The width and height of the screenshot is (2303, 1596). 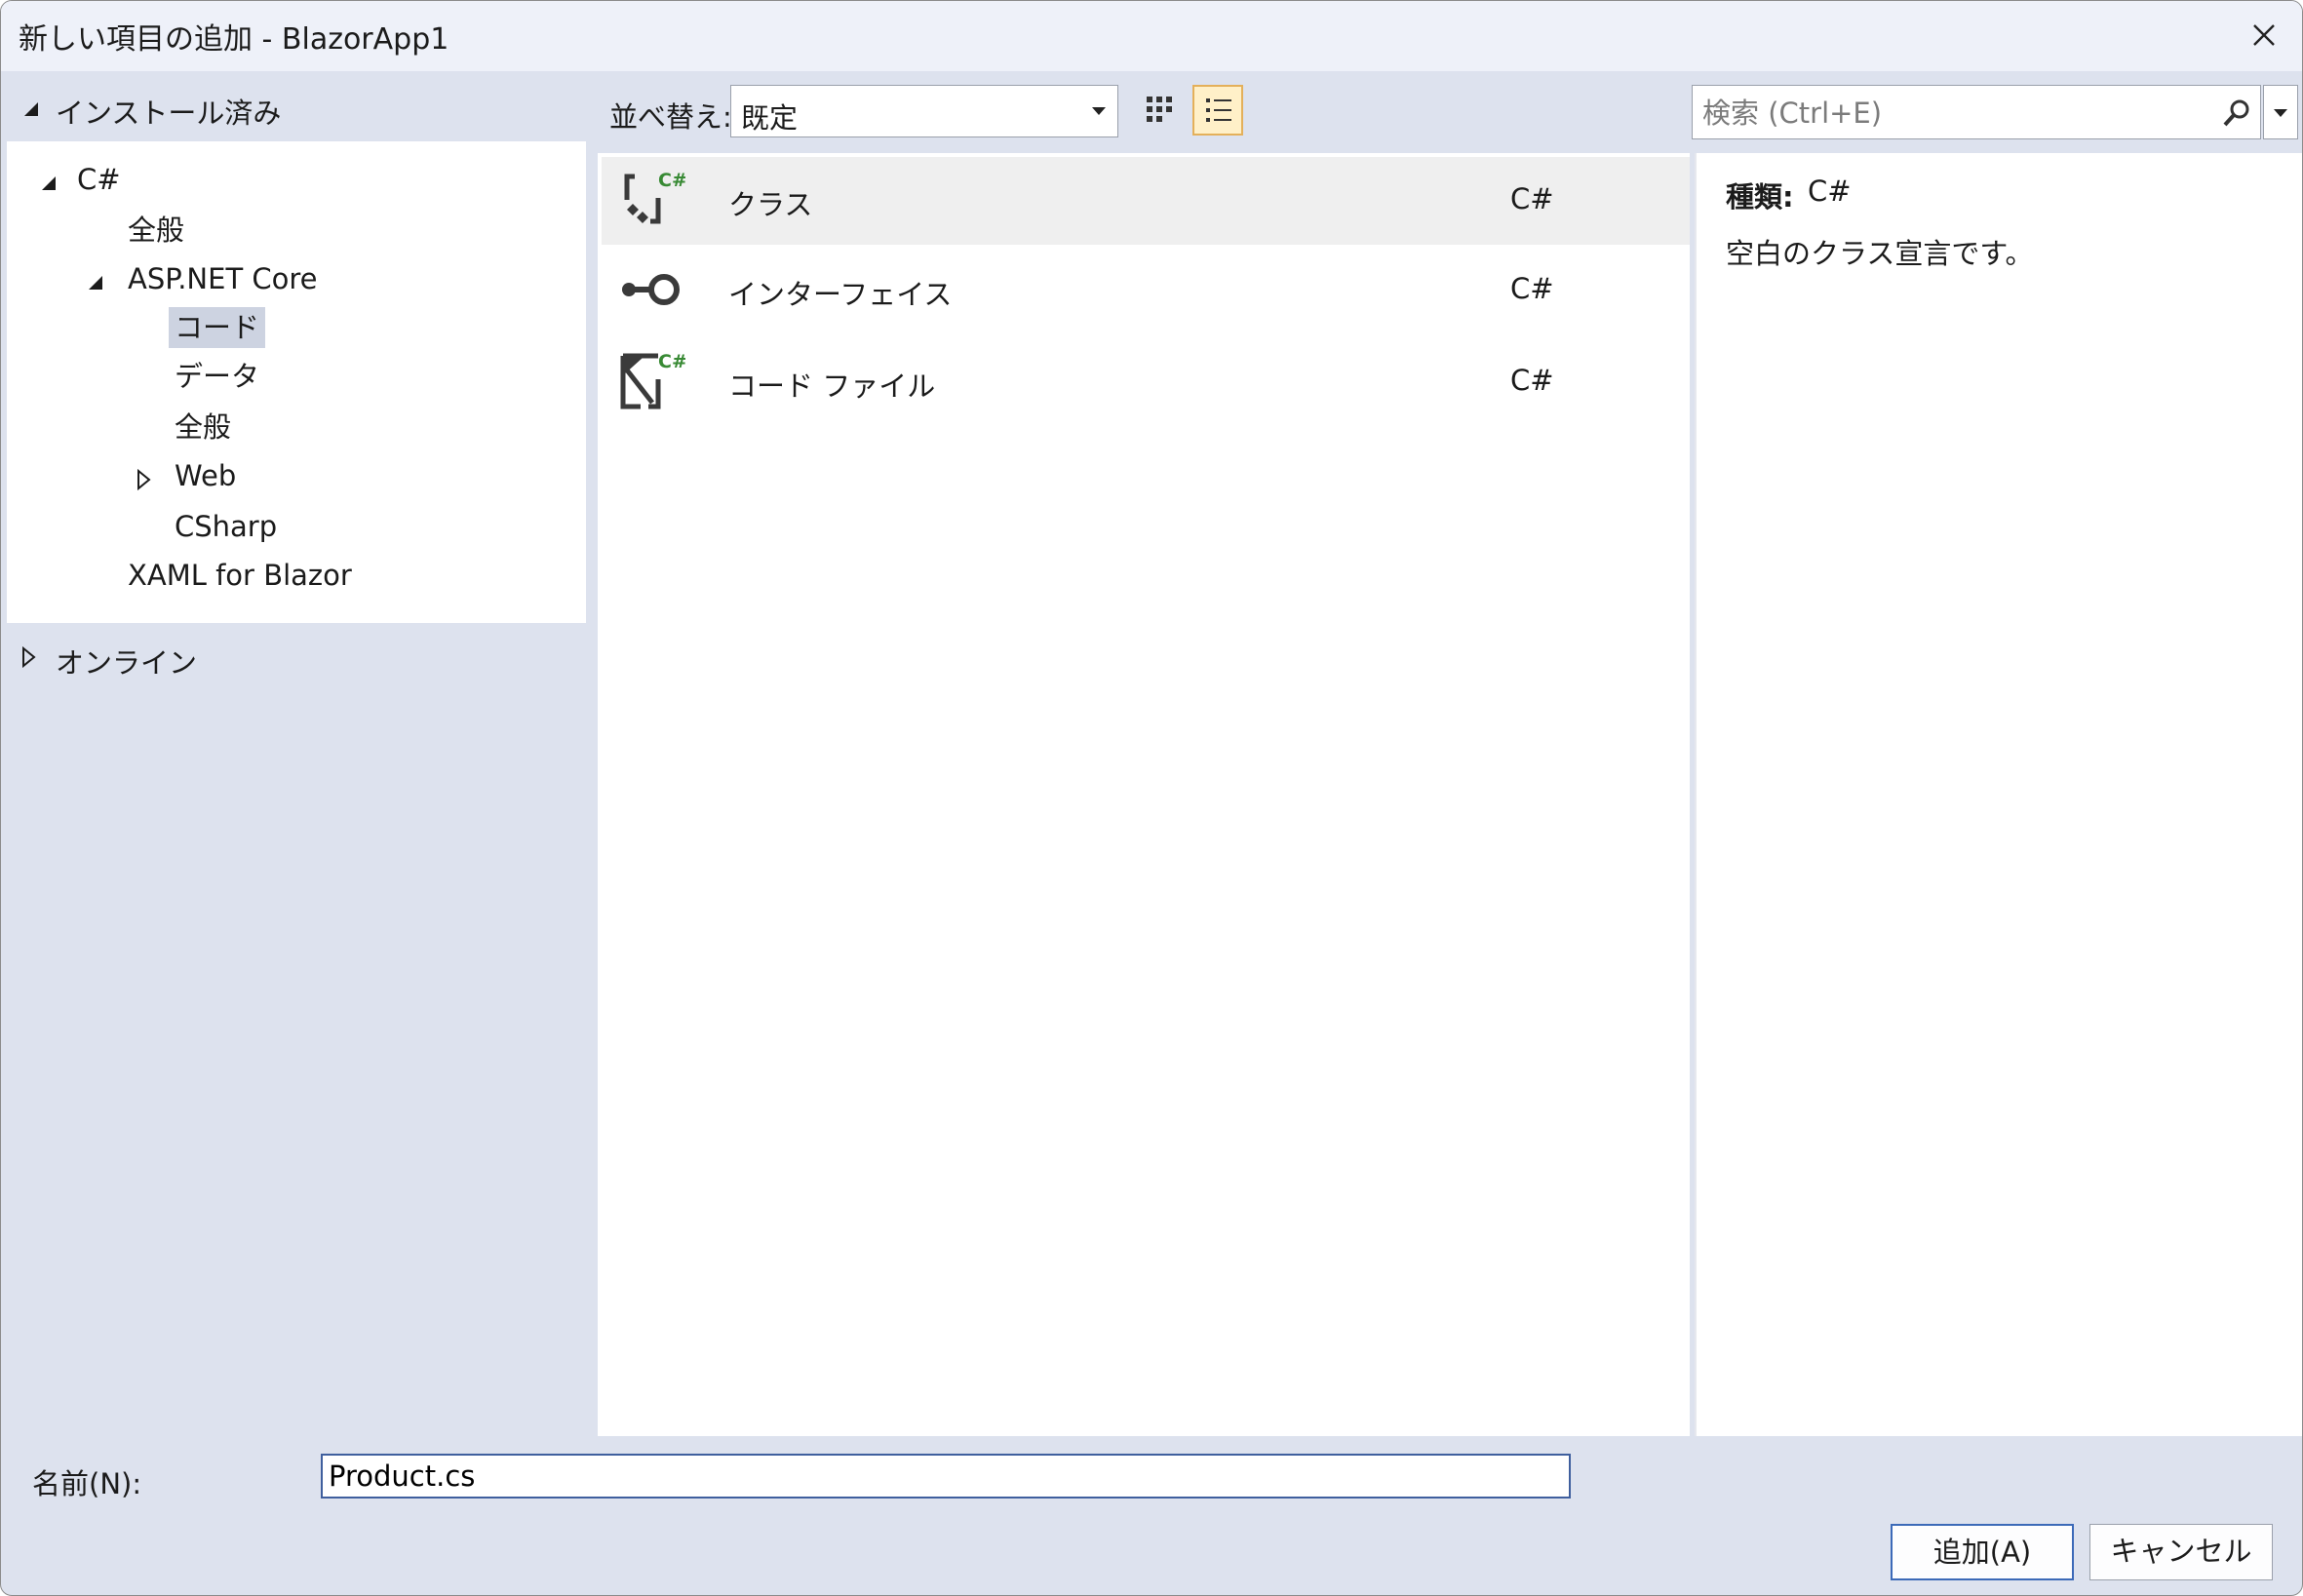 I want to click on window-title: 新しい項目の追加 - BlazorApp1, so click(x=234, y=40).